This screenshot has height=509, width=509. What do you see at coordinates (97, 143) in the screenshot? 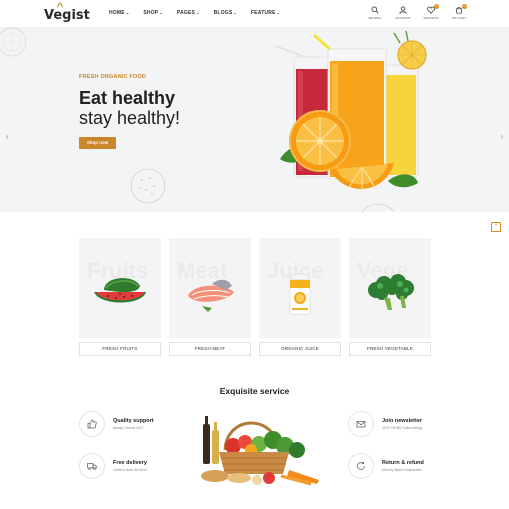
I see `shop-now-button: Shop now` at bounding box center [97, 143].